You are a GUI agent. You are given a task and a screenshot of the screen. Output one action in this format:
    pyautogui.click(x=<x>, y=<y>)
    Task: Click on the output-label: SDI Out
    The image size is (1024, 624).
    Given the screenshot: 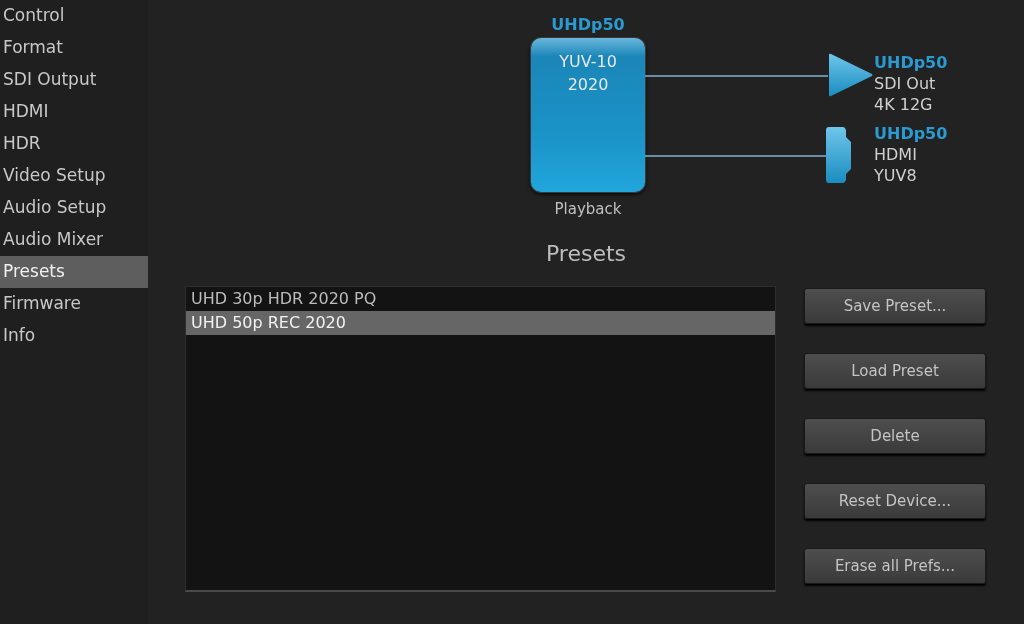 What is the action you would take?
    pyautogui.click(x=905, y=83)
    